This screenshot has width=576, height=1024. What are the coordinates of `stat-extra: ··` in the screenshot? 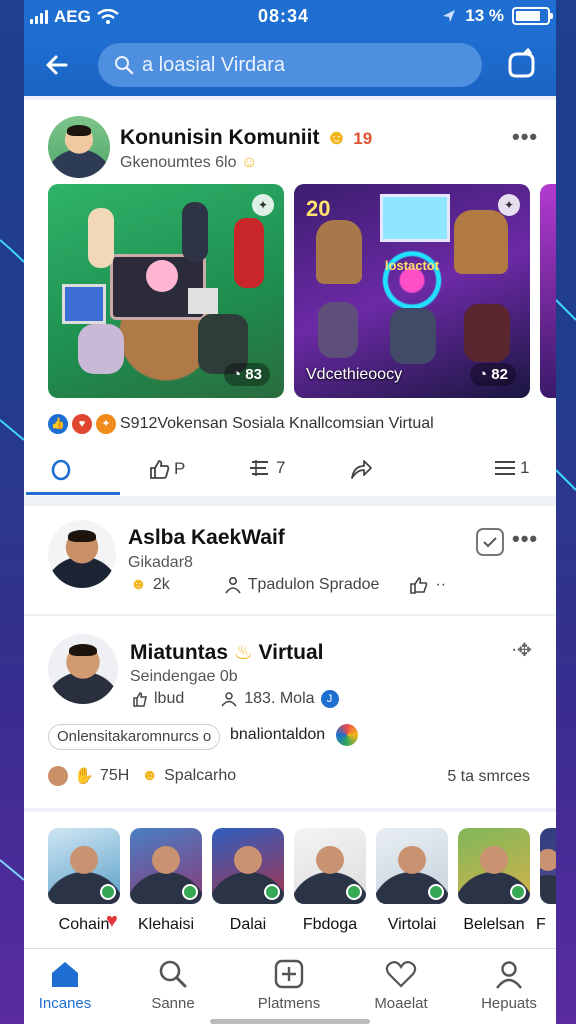 It's located at (441, 584).